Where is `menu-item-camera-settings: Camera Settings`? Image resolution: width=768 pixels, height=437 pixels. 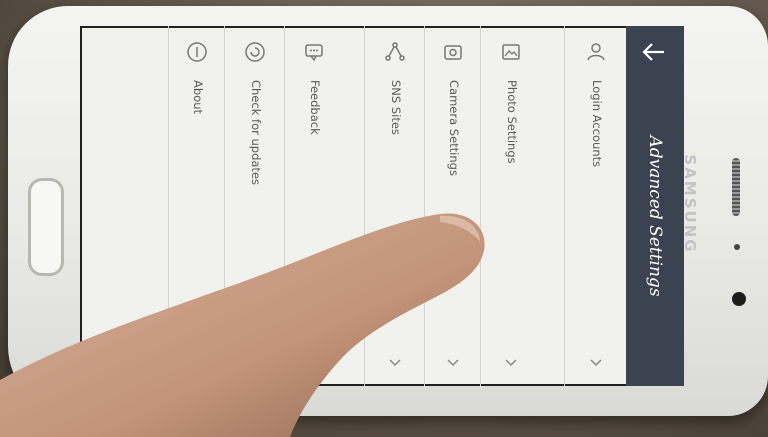
menu-item-camera-settings: Camera Settings is located at coordinates (452, 206).